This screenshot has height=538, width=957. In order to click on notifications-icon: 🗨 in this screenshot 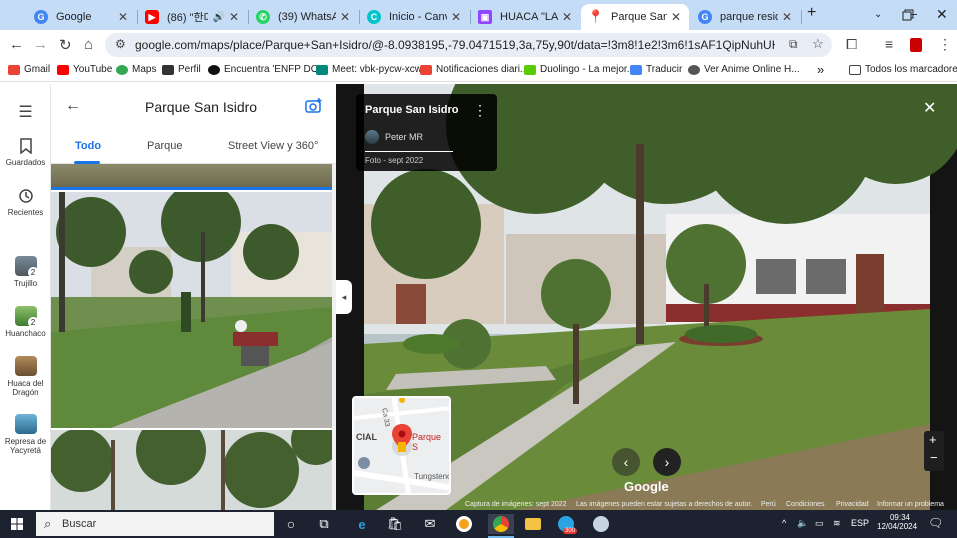, I will do `click(935, 523)`.